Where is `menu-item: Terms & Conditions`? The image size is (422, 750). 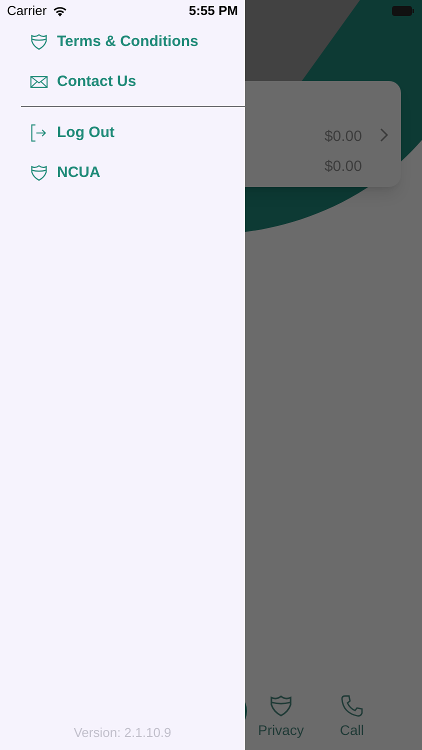
menu-item: Terms & Conditions is located at coordinates (122, 42).